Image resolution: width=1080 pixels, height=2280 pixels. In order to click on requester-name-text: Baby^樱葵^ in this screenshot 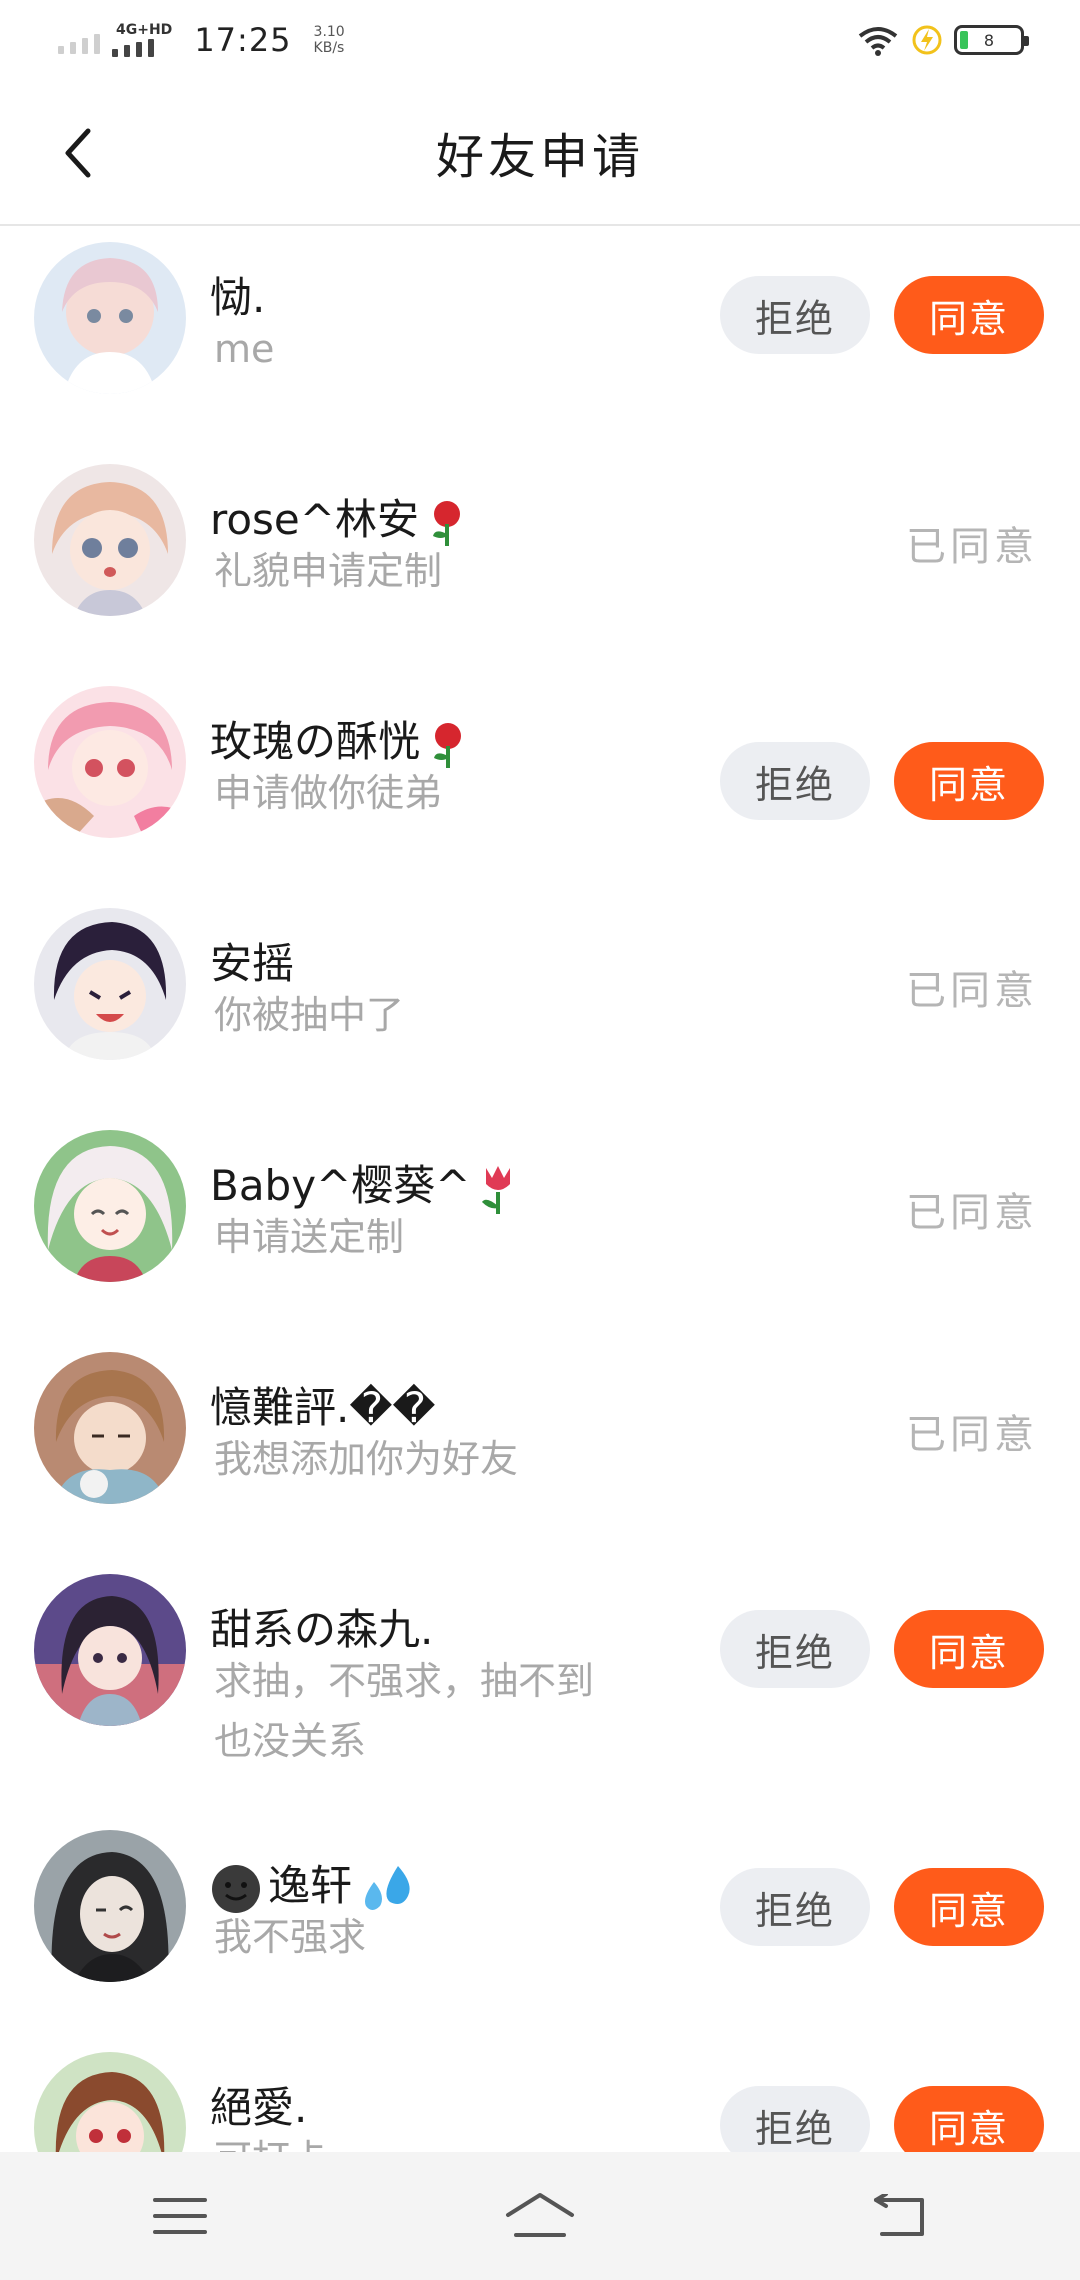, I will do `click(340, 1185)`.